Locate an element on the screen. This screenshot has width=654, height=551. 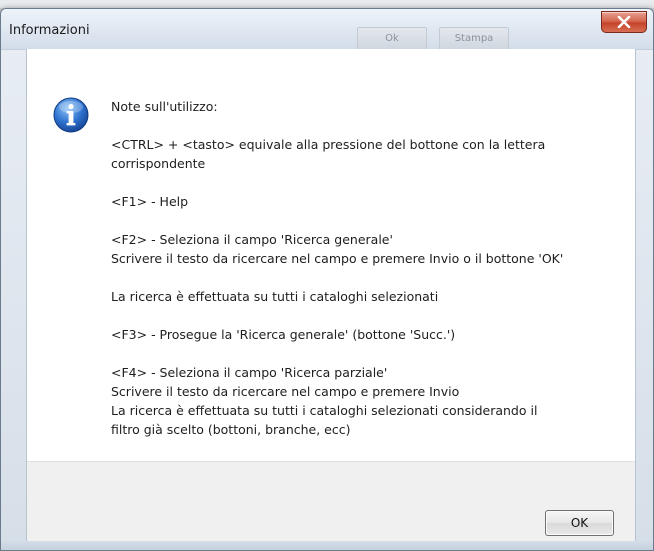
ok-button: OK is located at coordinates (579, 523).